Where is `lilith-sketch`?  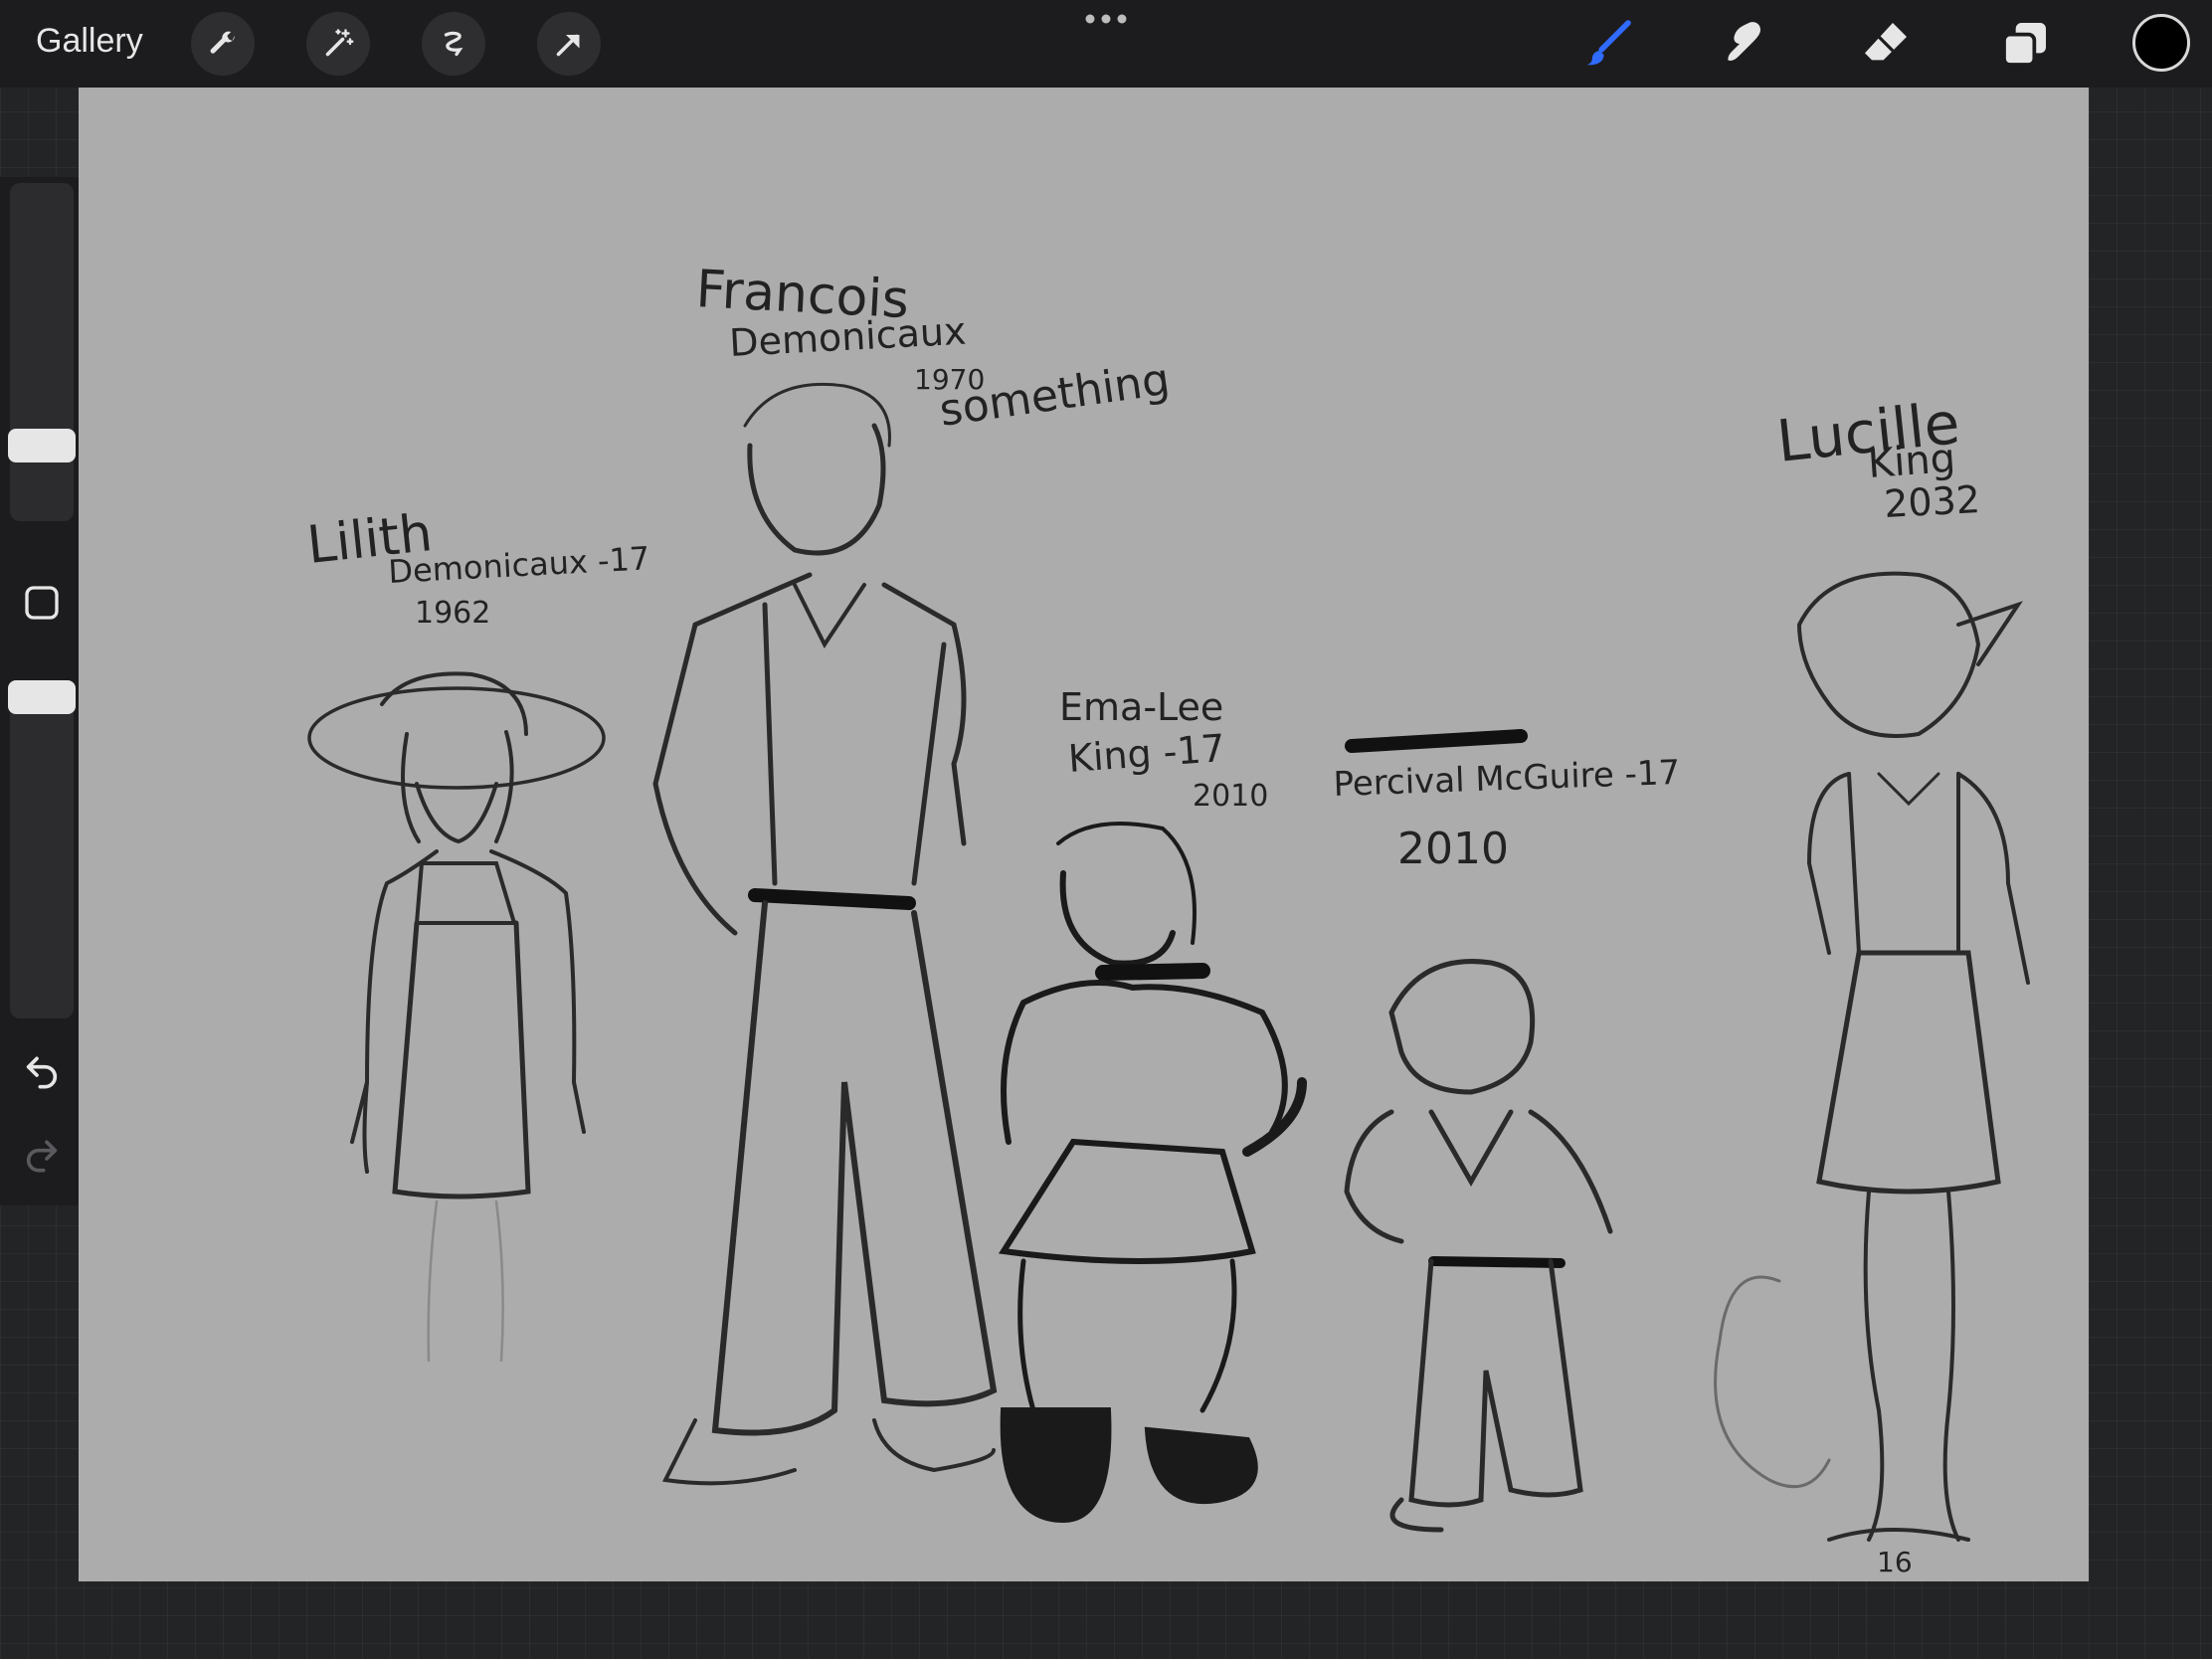 lilith-sketch is located at coordinates (456, 1017).